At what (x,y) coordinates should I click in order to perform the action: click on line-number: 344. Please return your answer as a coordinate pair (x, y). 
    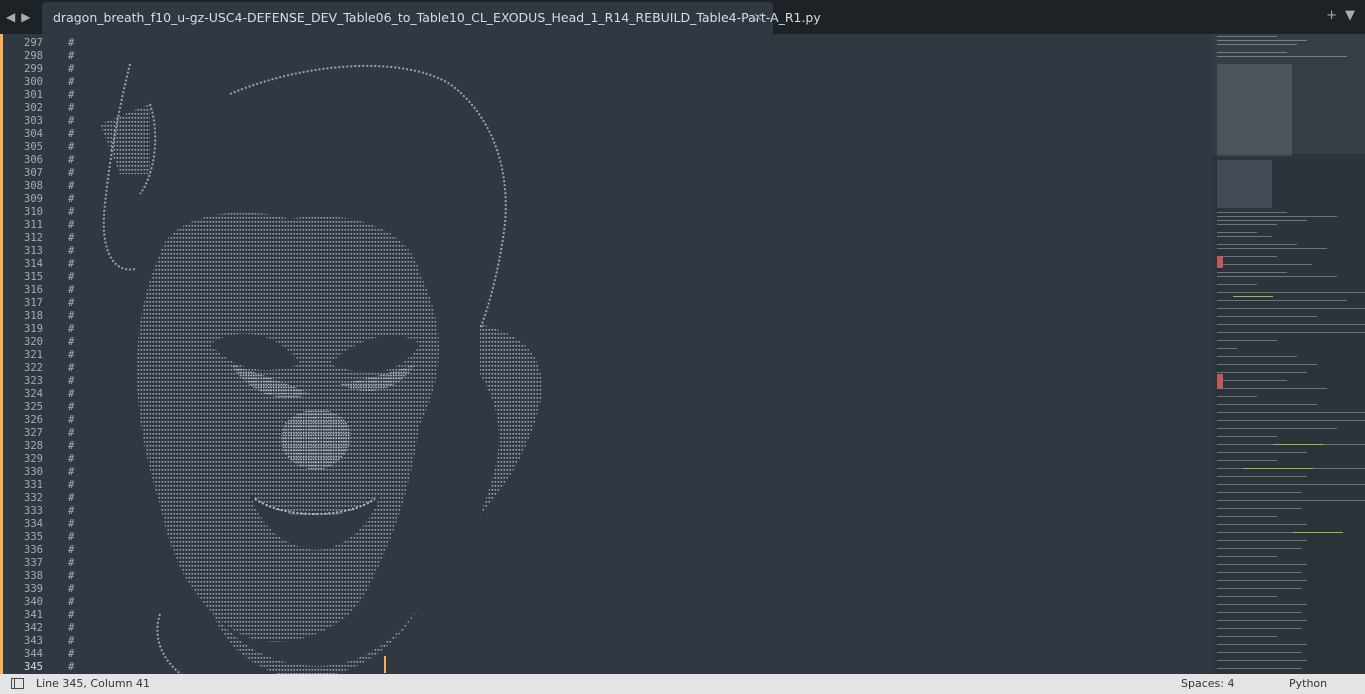
    Looking at the image, I should click on (33, 654).